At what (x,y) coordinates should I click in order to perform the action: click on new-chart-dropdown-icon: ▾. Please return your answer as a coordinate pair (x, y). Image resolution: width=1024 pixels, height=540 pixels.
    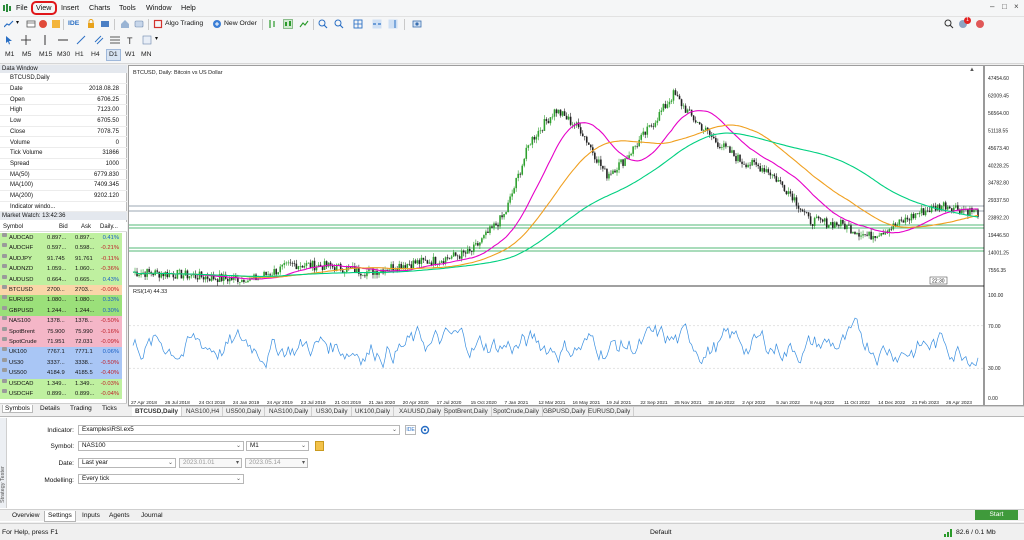
    Looking at the image, I should click on (17, 22).